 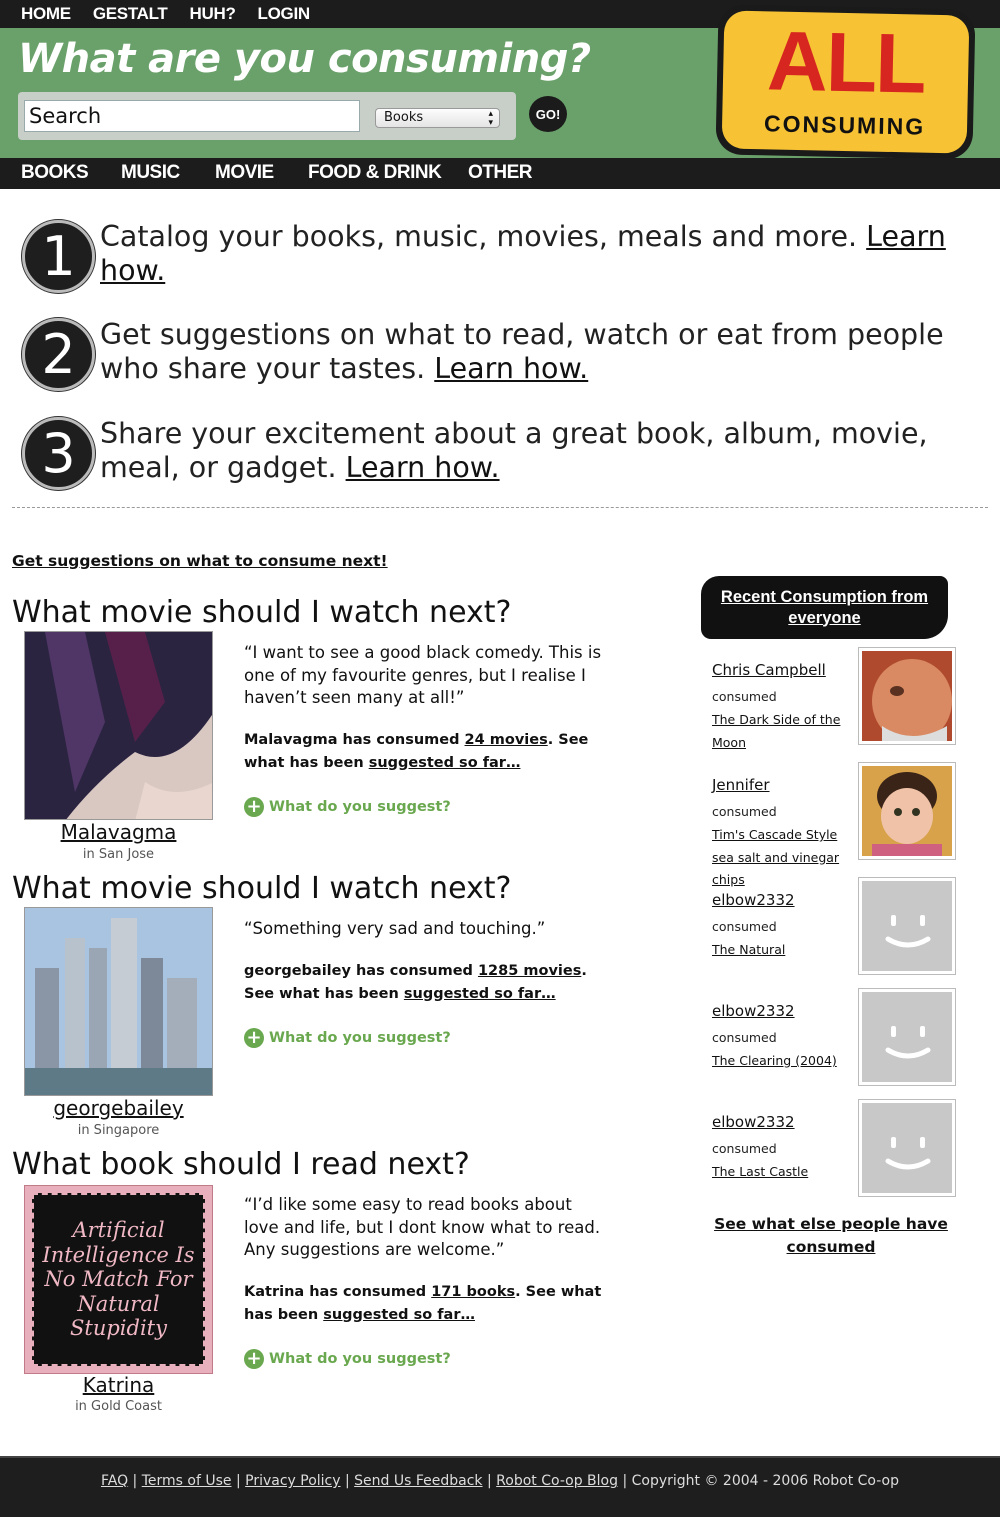 What do you see at coordinates (529, 971) in the screenshot?
I see `consumed-count-link: 1285 movies` at bounding box center [529, 971].